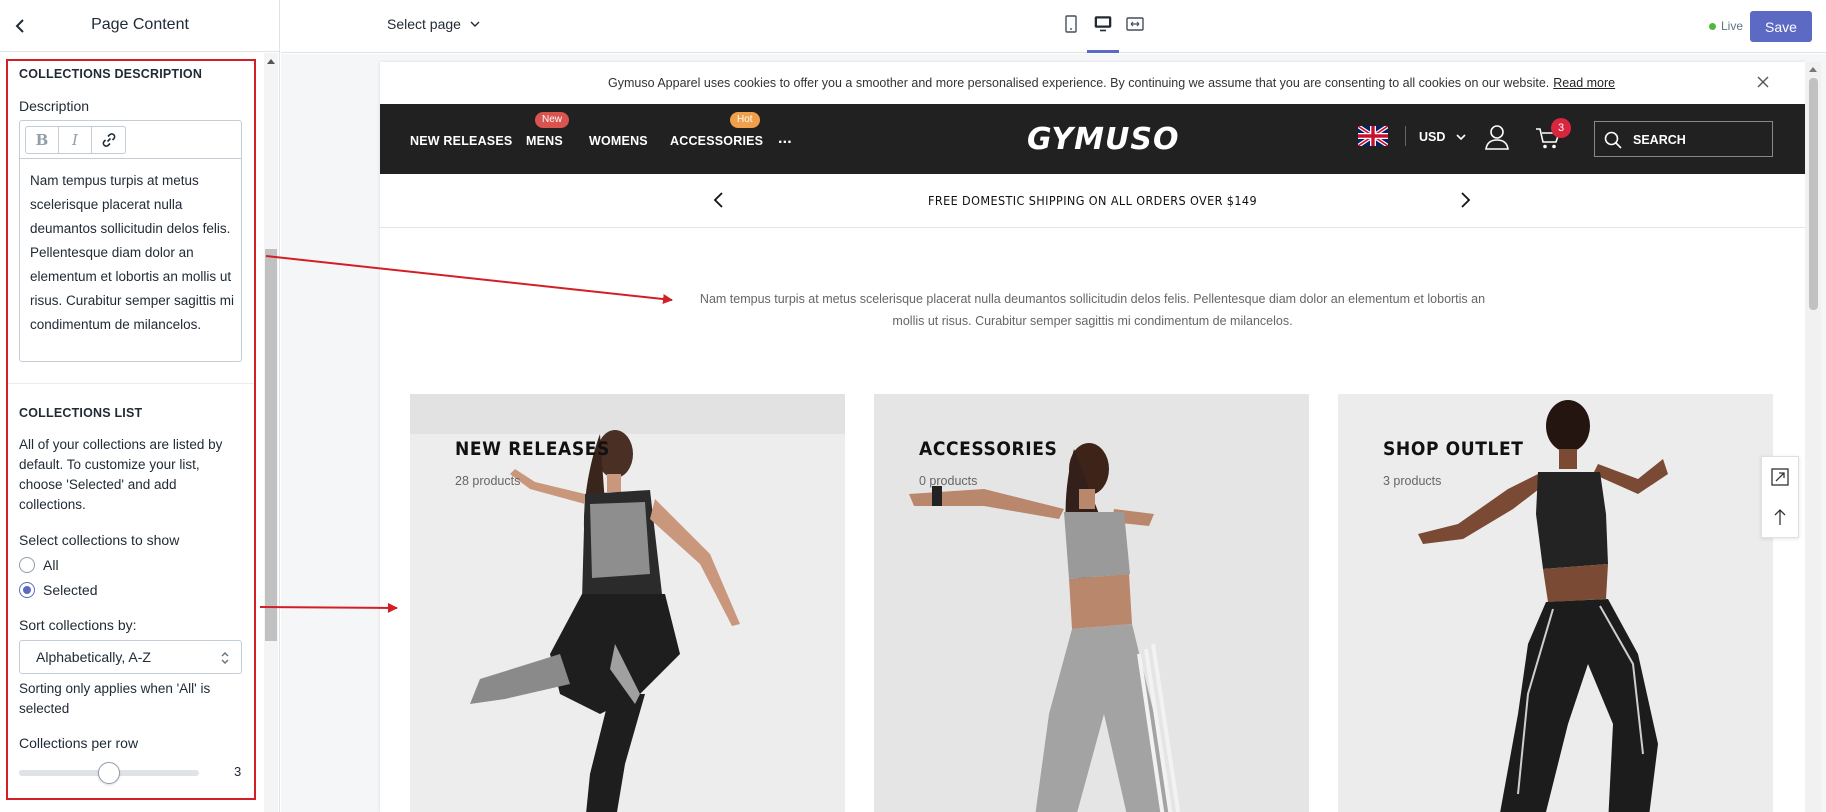 The height and width of the screenshot is (812, 1826). I want to click on nav-new-releases: NEW RELEASES, so click(461, 141).